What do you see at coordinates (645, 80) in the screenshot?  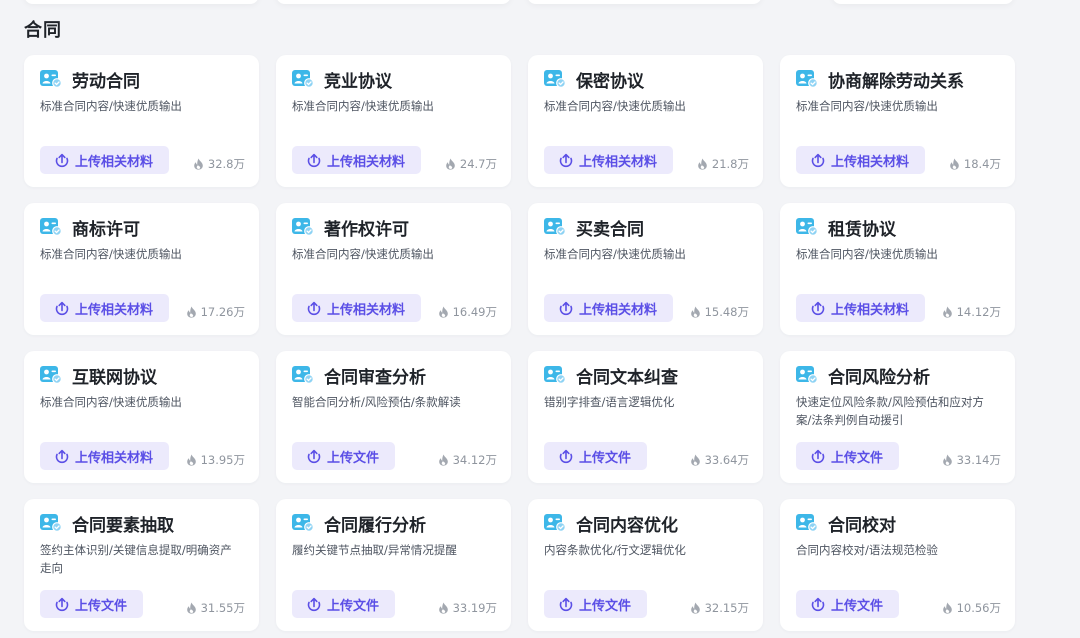 I see `card-header: 保密协议` at bounding box center [645, 80].